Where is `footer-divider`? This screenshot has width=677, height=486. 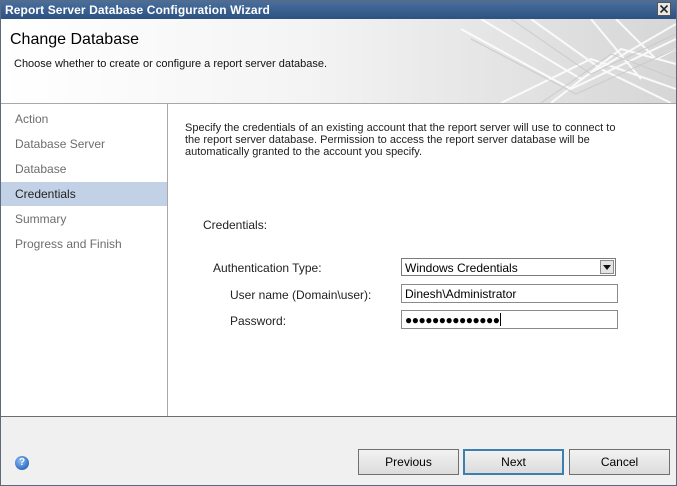
footer-divider is located at coordinates (338, 416).